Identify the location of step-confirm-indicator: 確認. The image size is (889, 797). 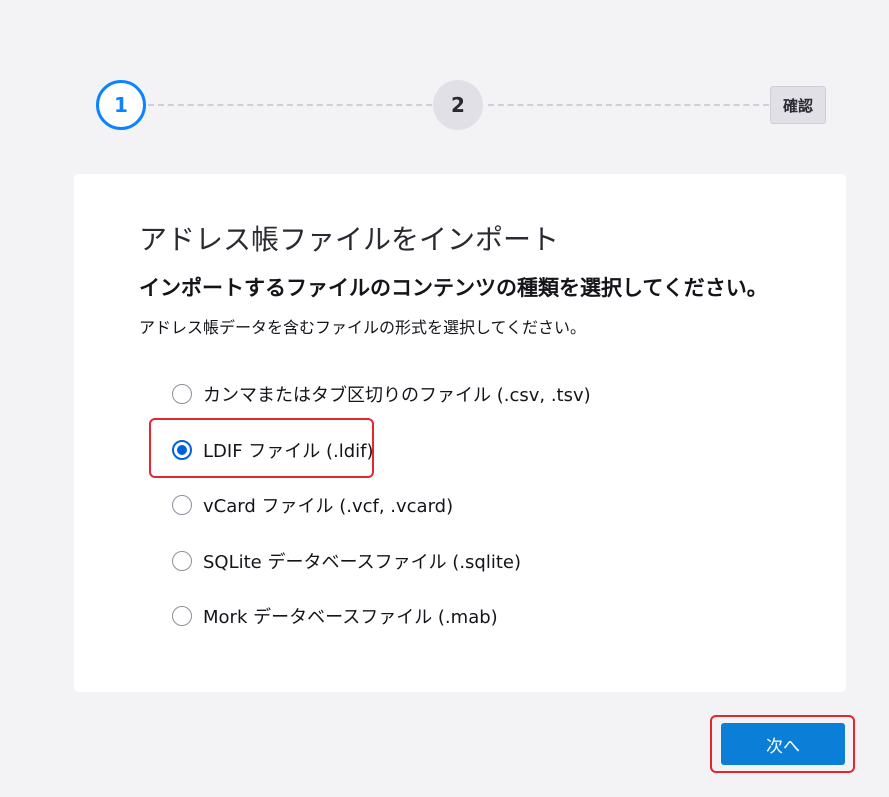
(798, 105).